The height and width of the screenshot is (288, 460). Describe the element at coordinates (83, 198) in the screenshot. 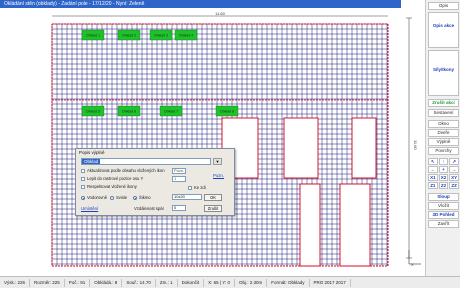

I see `radio-vodorovne` at that location.